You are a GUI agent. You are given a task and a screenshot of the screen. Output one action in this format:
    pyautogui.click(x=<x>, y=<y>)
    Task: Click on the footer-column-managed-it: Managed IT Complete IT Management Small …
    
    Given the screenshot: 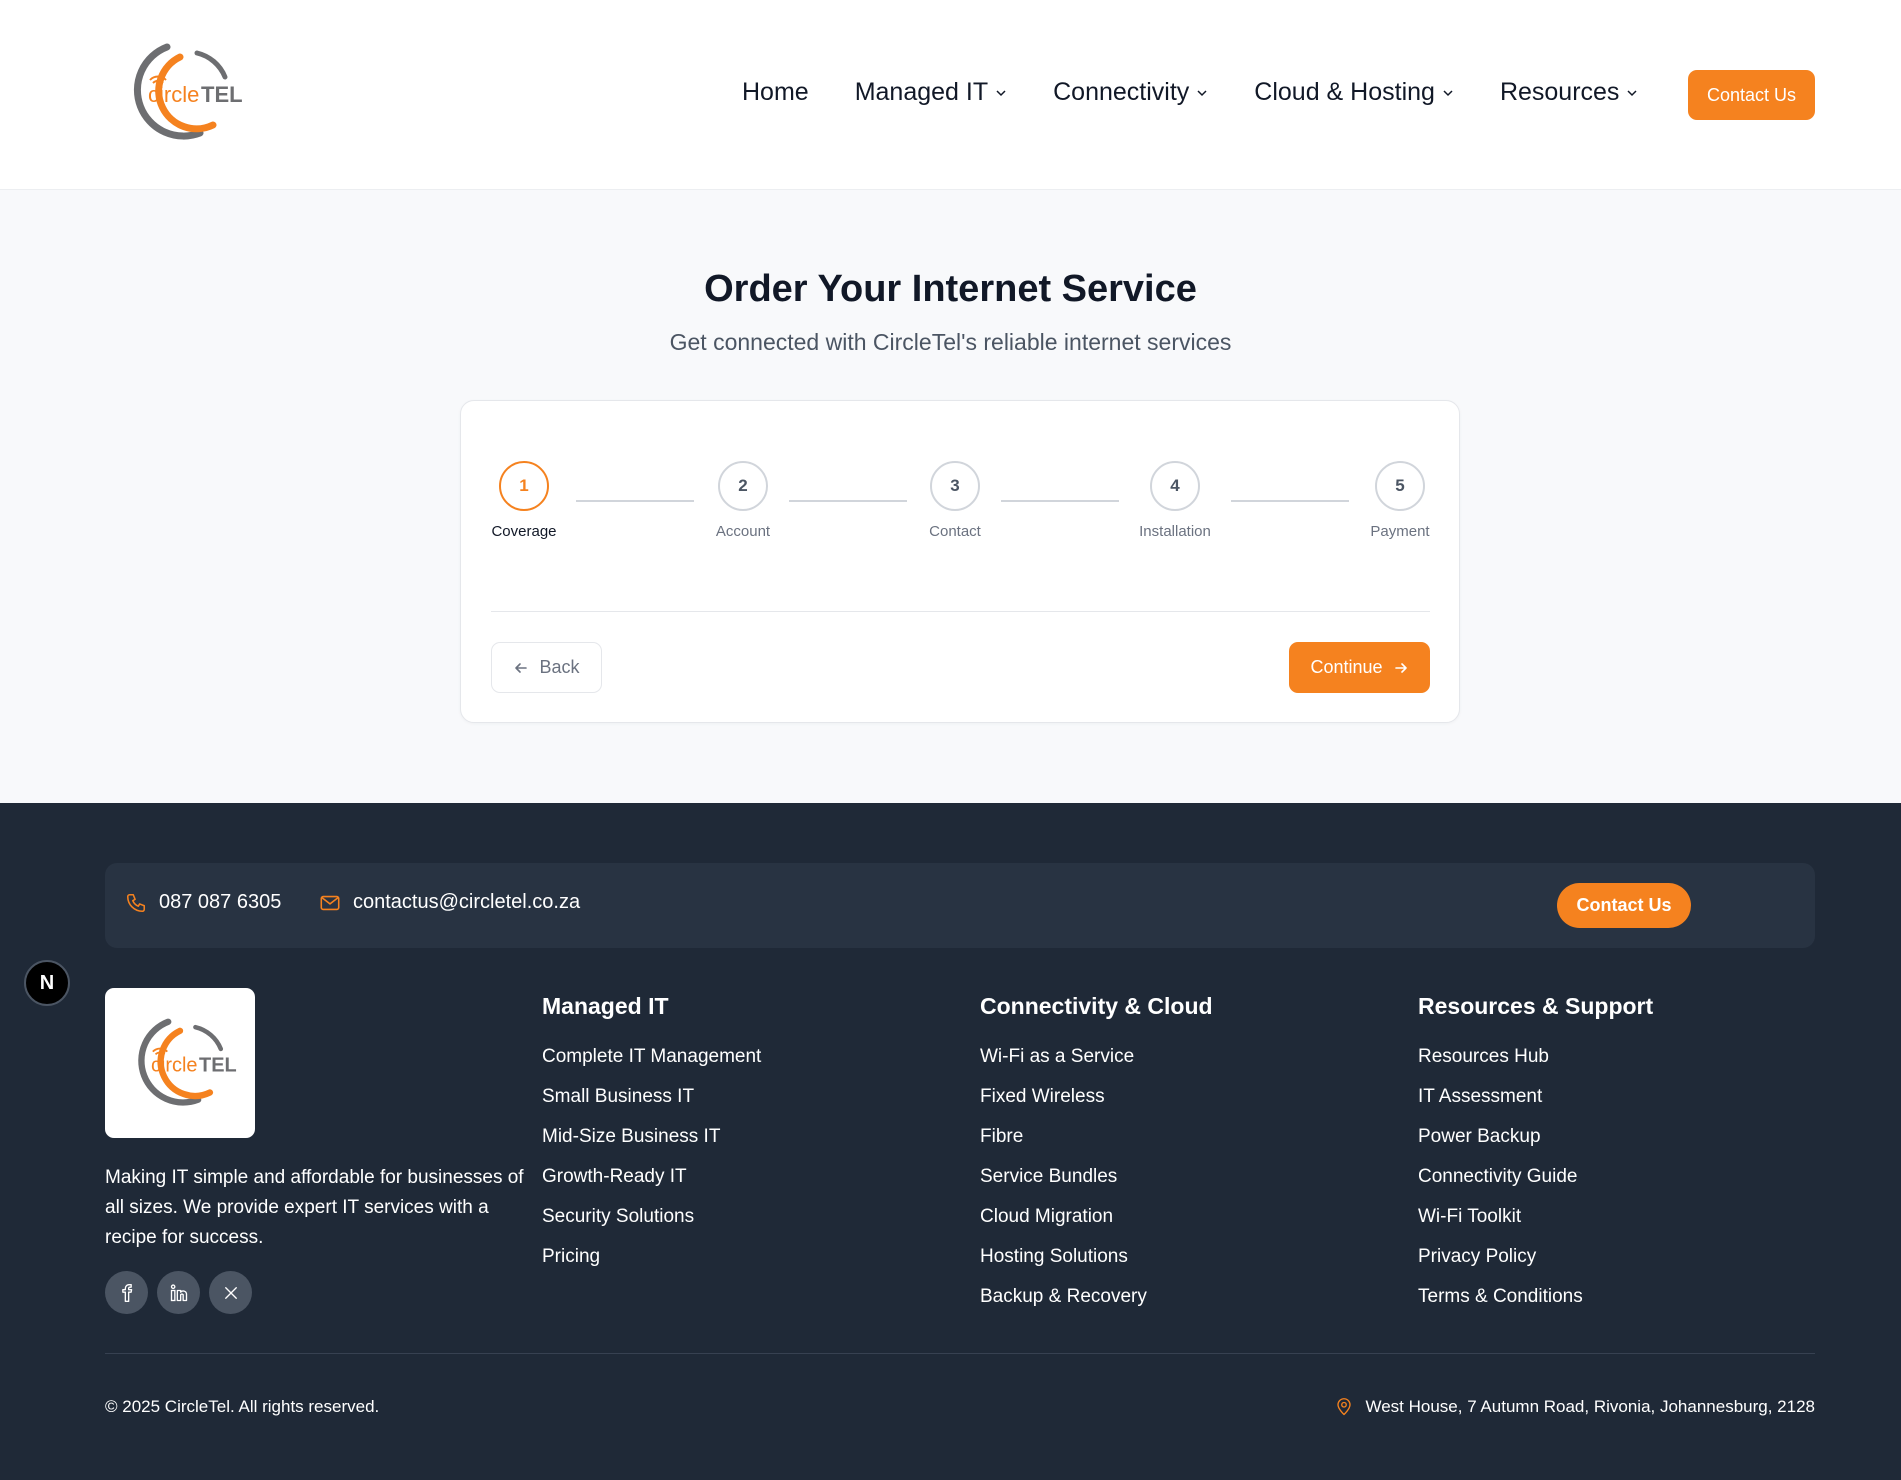 What is the action you would take?
    pyautogui.click(x=651, y=1135)
    